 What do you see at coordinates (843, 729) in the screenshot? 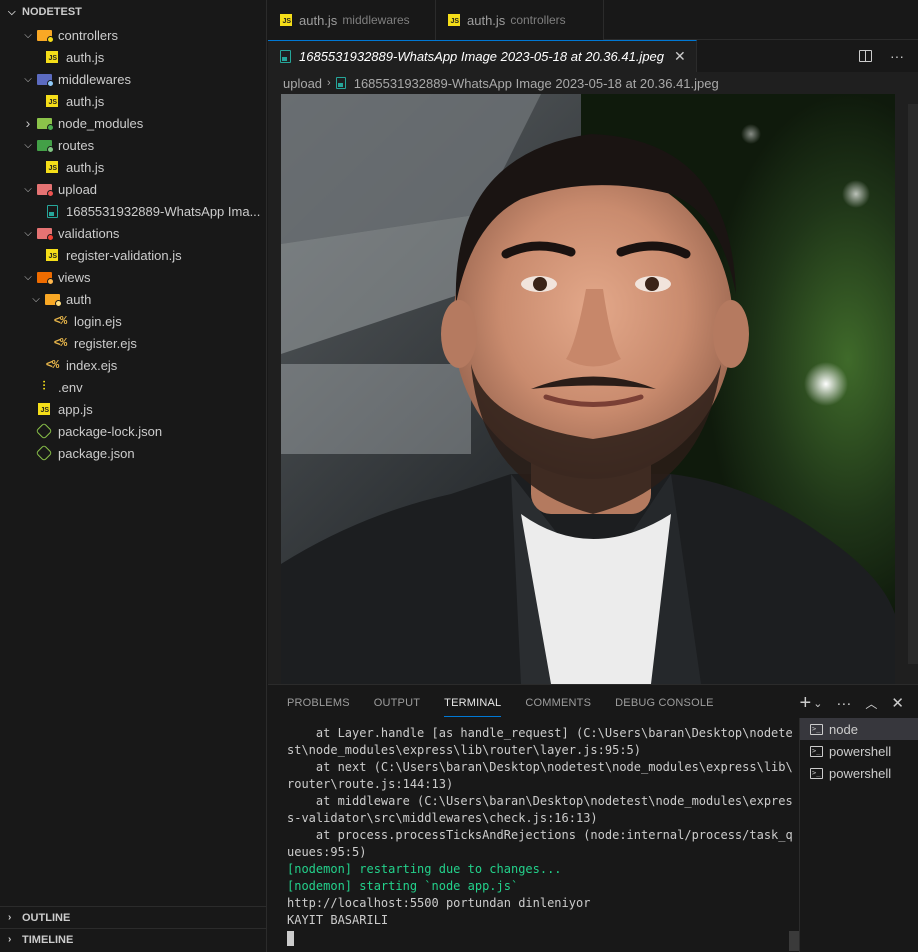
I see `terminal-session-label: node` at bounding box center [843, 729].